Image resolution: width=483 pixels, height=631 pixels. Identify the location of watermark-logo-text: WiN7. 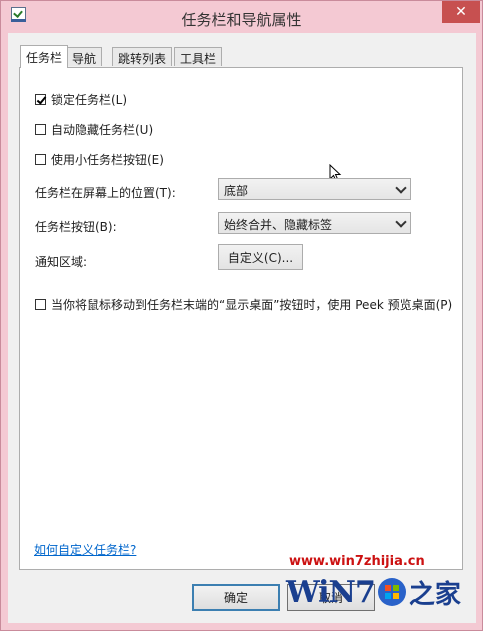
(331, 592).